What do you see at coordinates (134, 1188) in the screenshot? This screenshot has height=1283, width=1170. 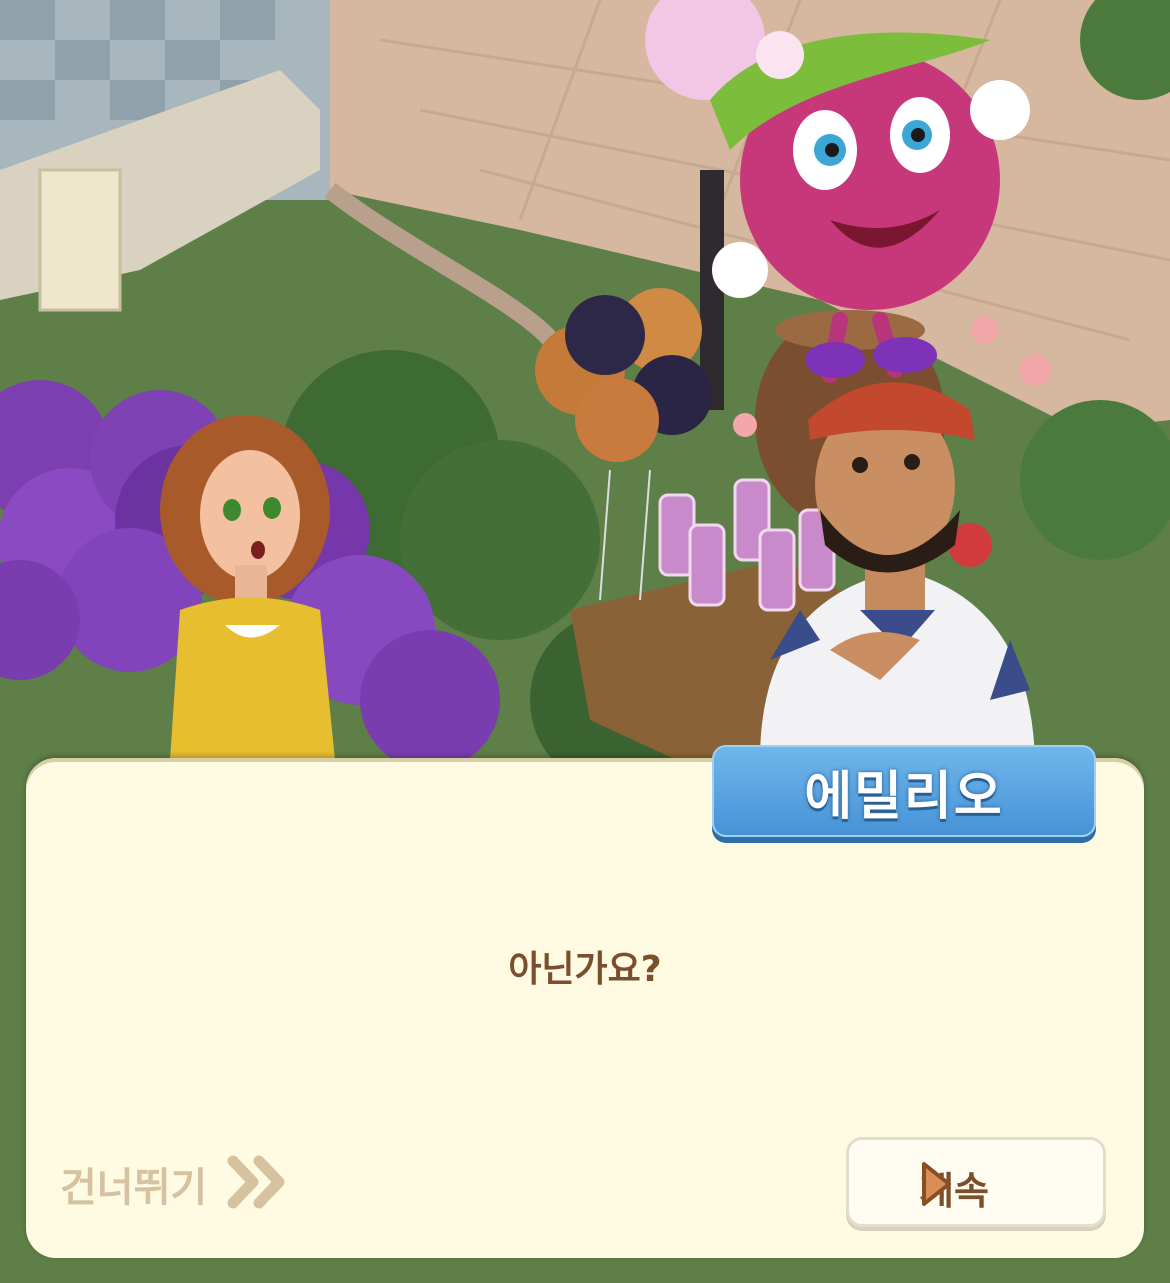 I see `skip-label: 건너뛰기` at bounding box center [134, 1188].